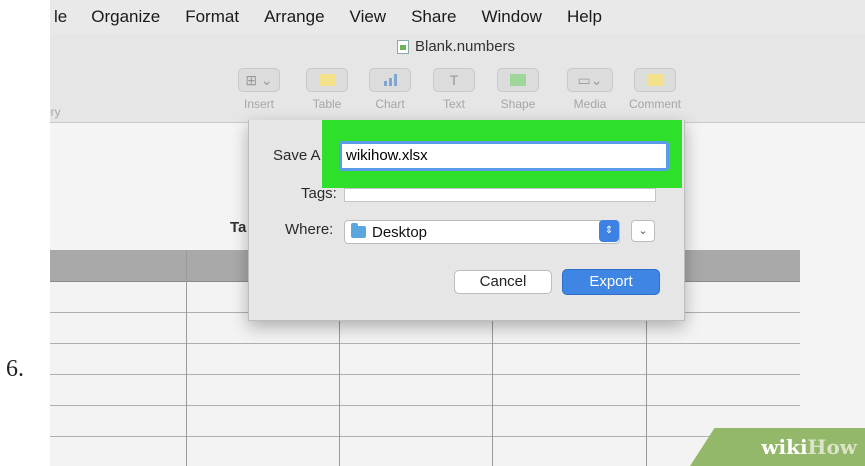  What do you see at coordinates (500, 195) in the screenshot?
I see `tags-field` at bounding box center [500, 195].